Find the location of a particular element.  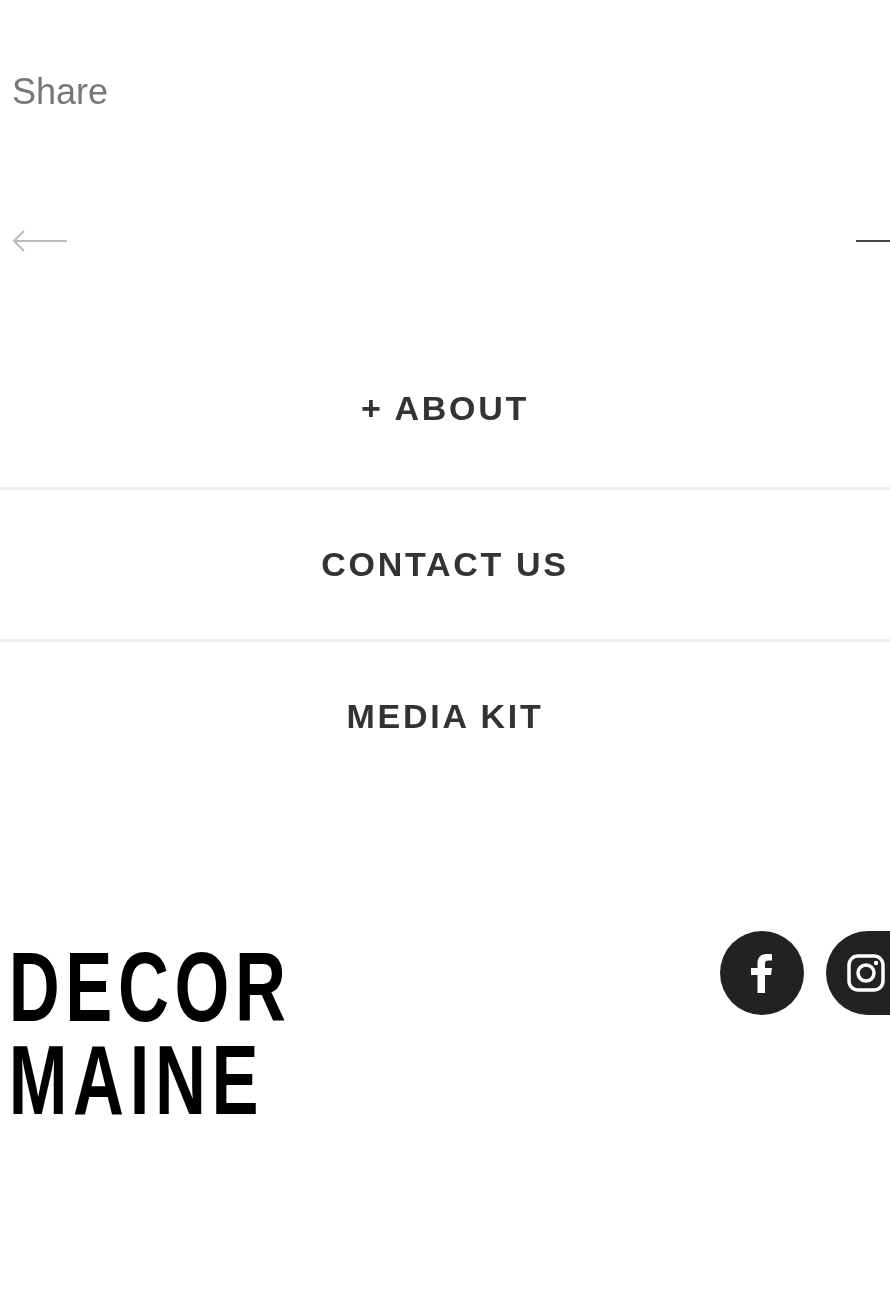

instagram-icon is located at coordinates (866, 973).